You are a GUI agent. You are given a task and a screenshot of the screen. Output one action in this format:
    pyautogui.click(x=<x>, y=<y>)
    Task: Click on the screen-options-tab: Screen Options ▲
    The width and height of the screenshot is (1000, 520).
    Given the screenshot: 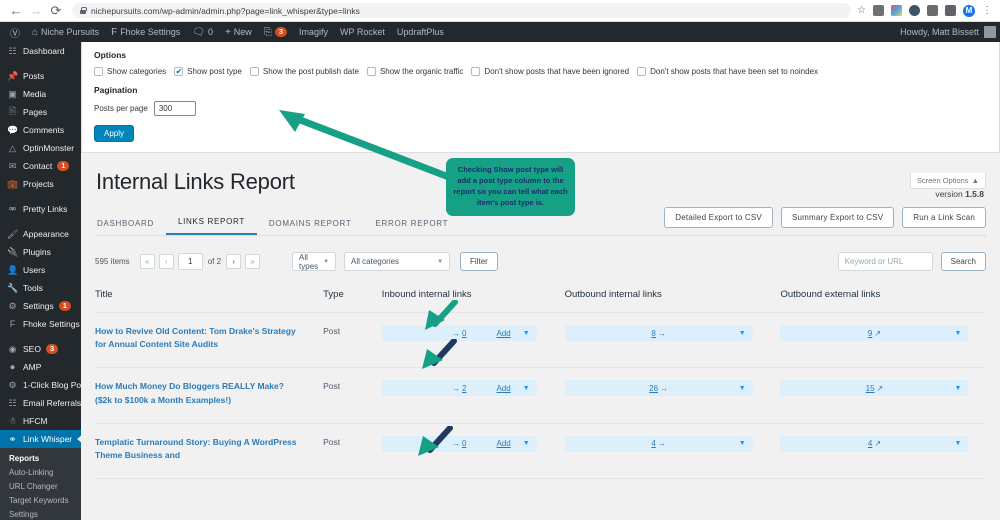 What is the action you would take?
    pyautogui.click(x=947, y=181)
    